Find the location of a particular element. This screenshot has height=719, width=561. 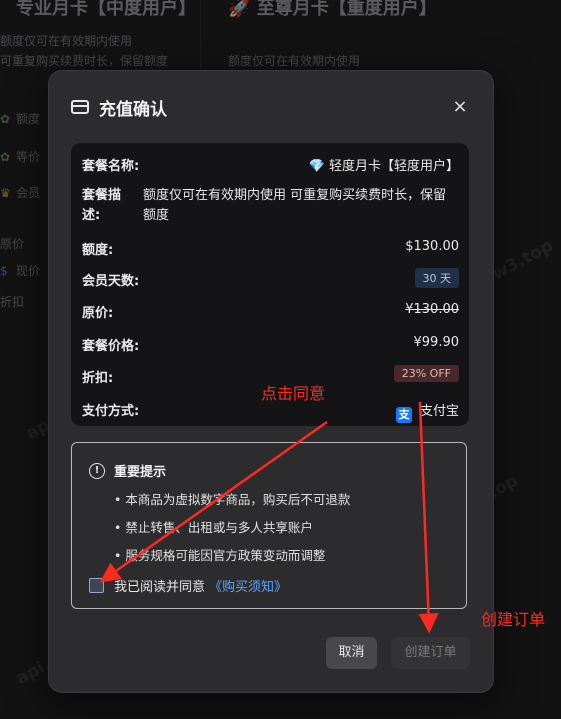

arrow-to-checkbox is located at coordinates (213, 501).